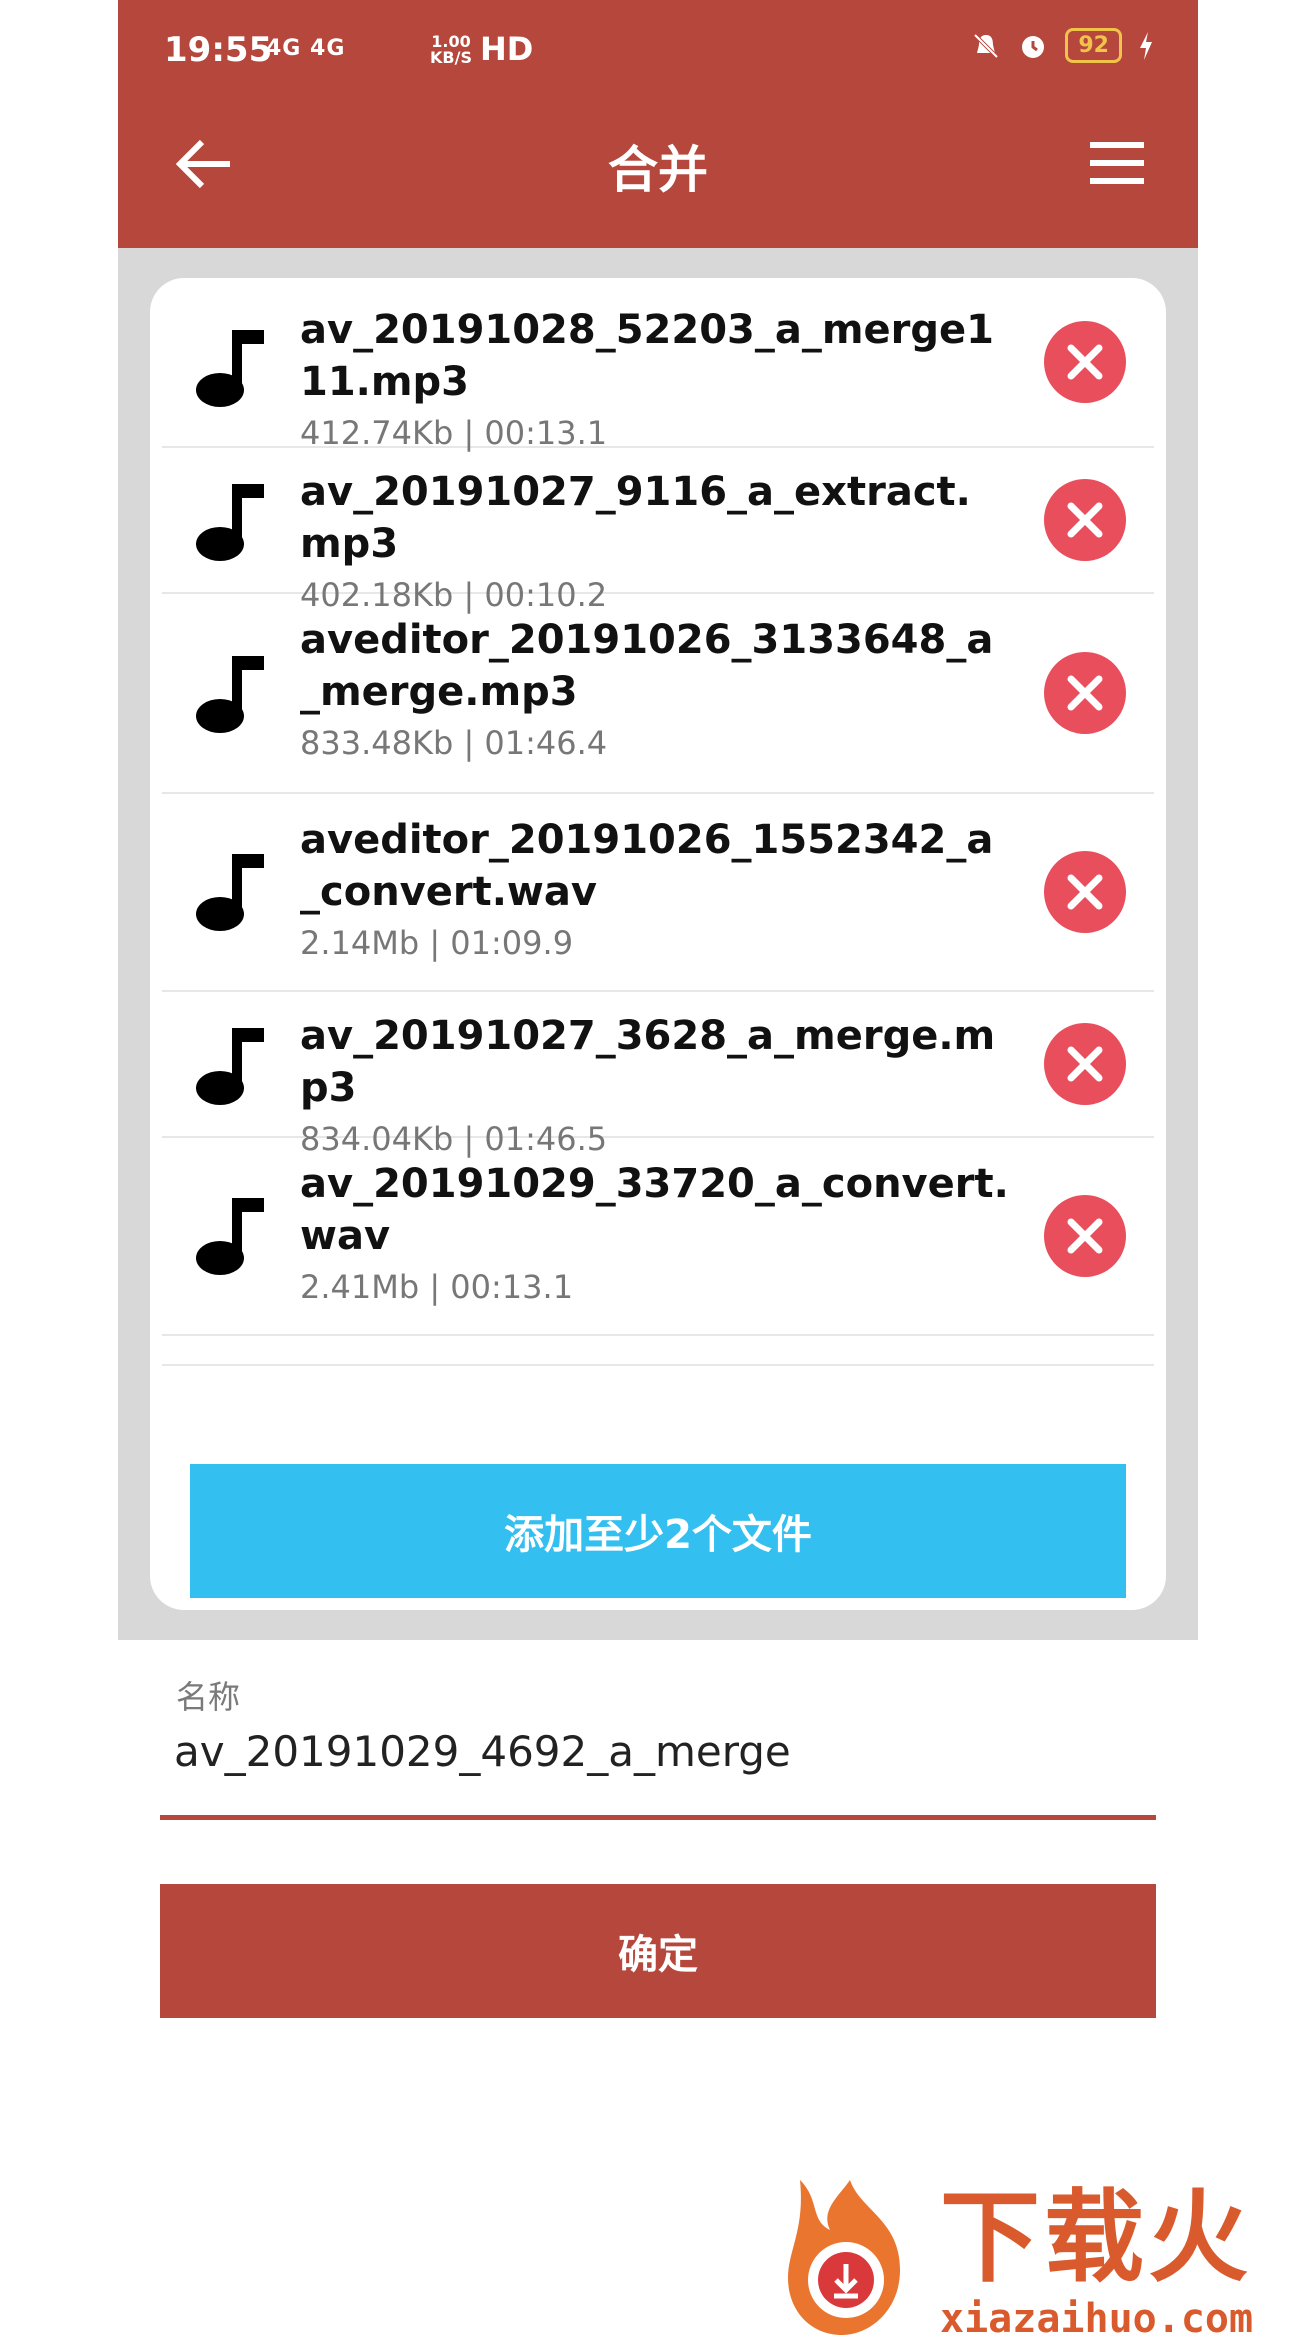 This screenshot has height=2342, width=1316. Describe the element at coordinates (437, 1287) in the screenshot. I see `file-meta: 2.41Mb | 00:13.1` at that location.